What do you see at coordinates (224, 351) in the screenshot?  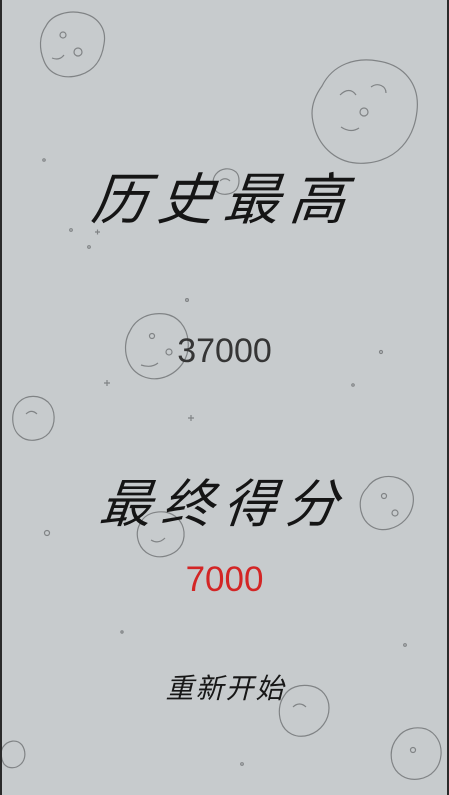 I see `best-score-value: 37000` at bounding box center [224, 351].